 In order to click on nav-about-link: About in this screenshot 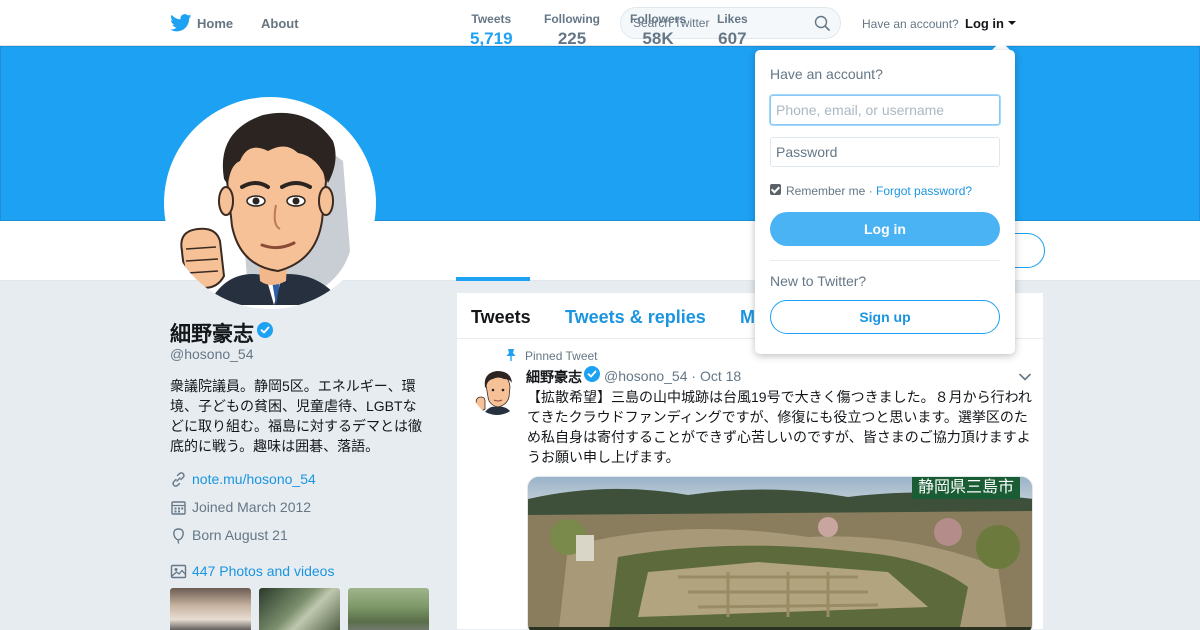, I will do `click(280, 23)`.